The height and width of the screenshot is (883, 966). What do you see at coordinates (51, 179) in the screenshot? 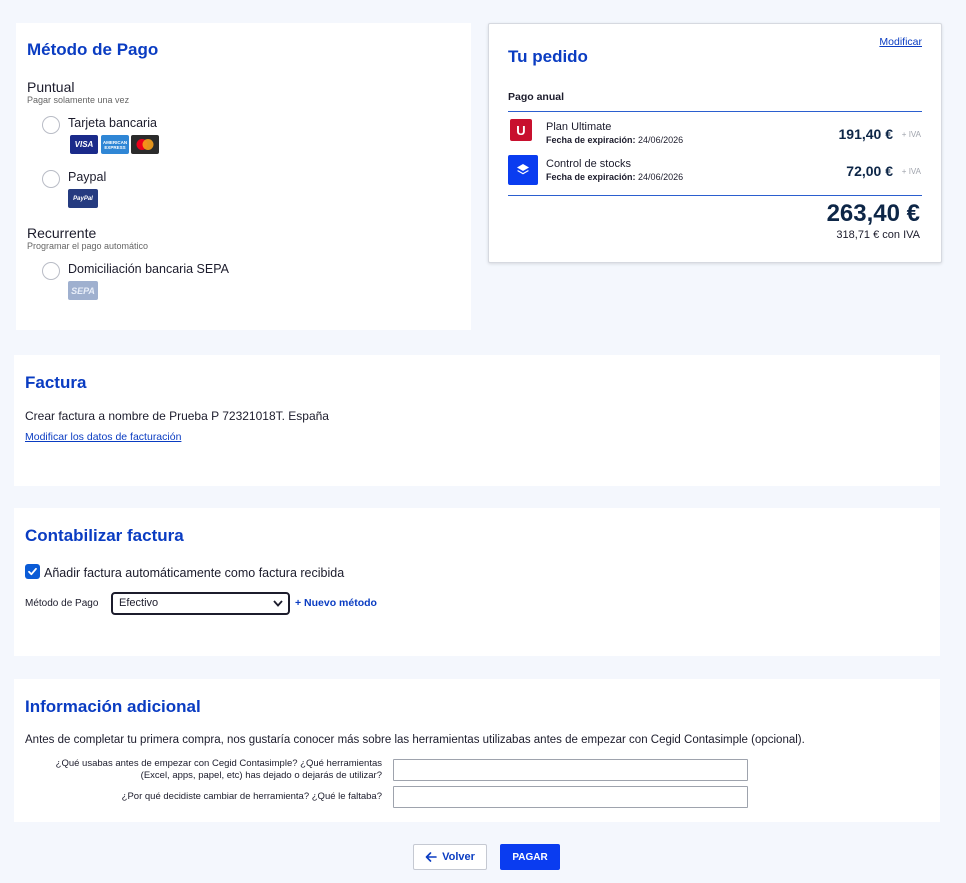
I see `radio-paypal` at bounding box center [51, 179].